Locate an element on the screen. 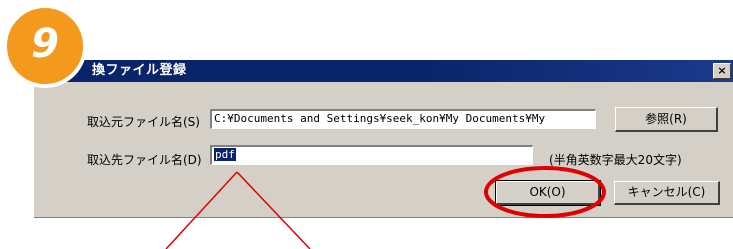 The width and height of the screenshot is (733, 249). browse-button: 参照(R) is located at coordinates (666, 119).